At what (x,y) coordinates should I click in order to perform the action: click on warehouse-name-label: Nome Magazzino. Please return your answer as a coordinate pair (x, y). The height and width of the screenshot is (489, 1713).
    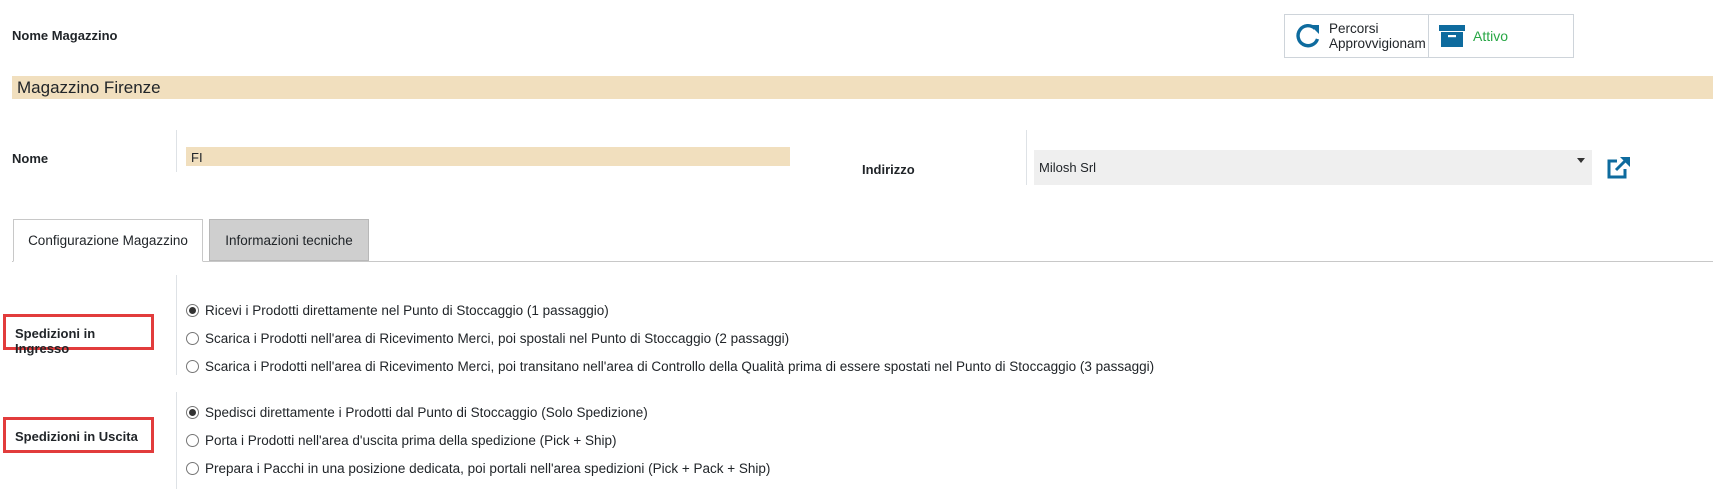
    Looking at the image, I should click on (65, 35).